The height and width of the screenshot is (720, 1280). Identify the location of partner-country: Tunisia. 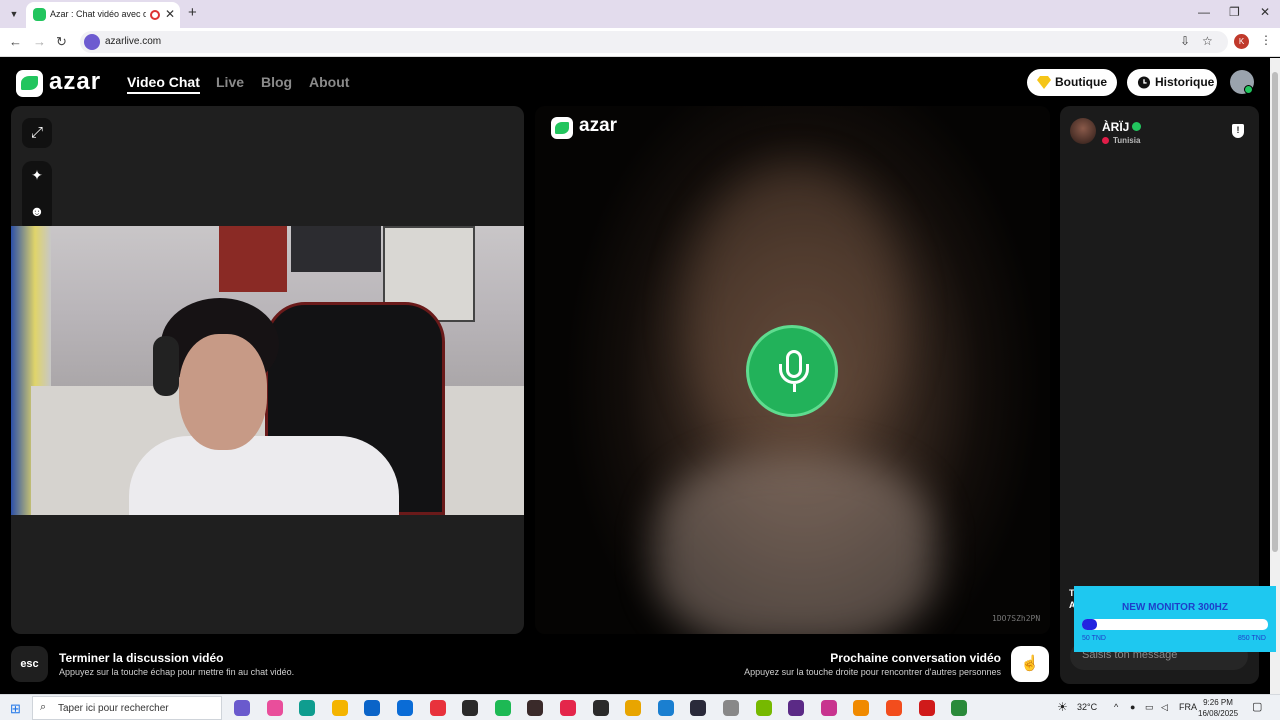
(1127, 140).